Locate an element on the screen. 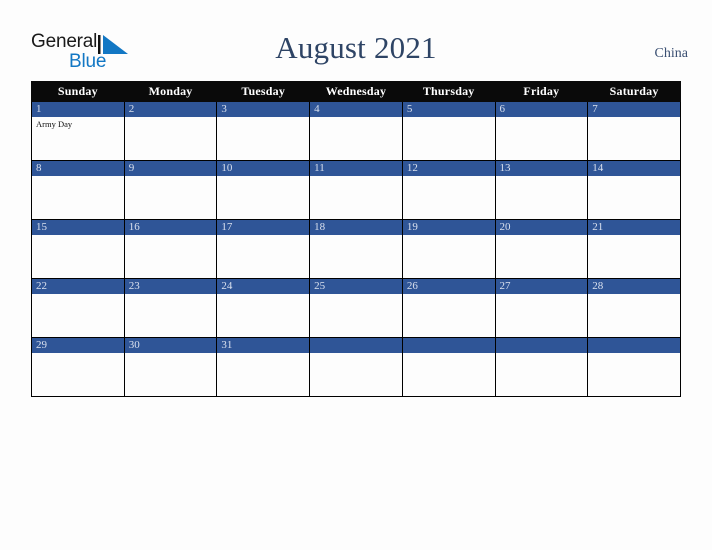  calendar-day-cell: 27 is located at coordinates (541, 308).